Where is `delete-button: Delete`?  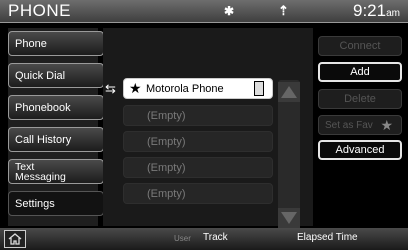
delete-button: Delete is located at coordinates (360, 99).